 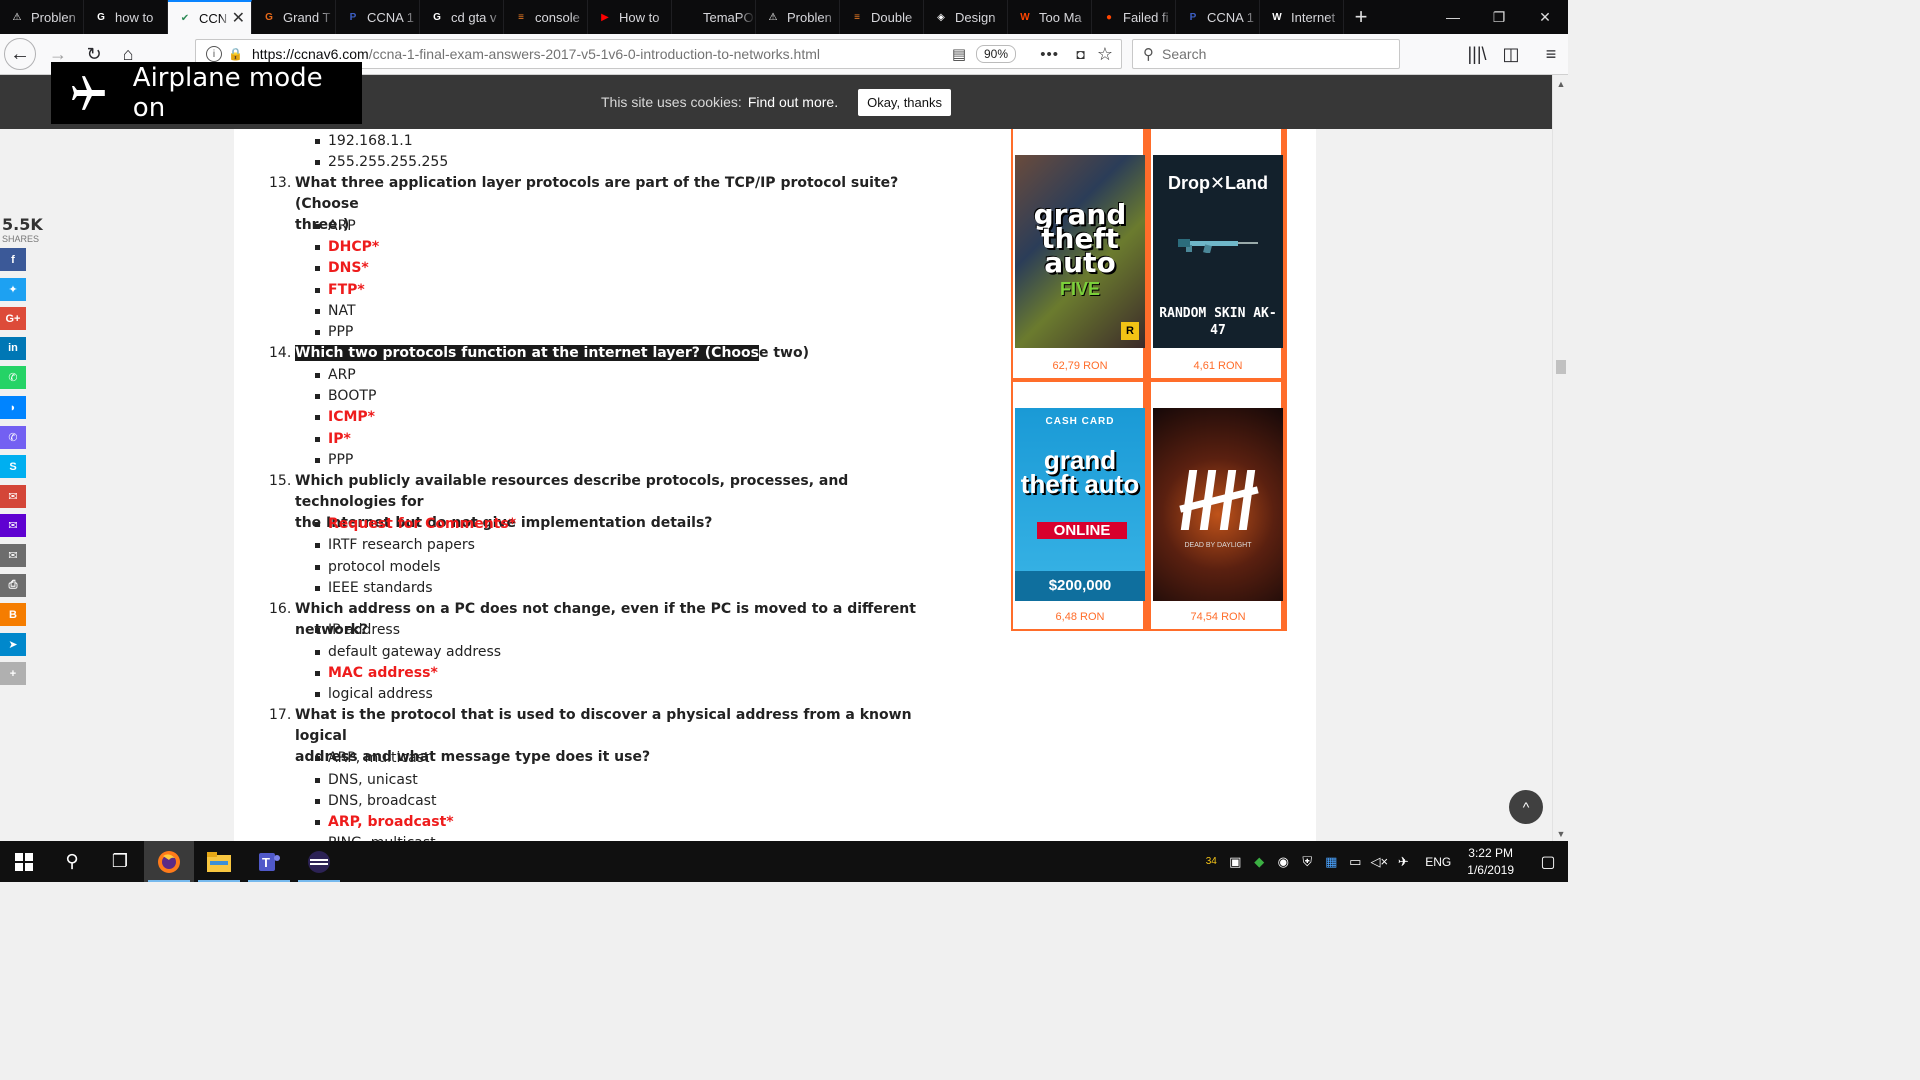 What do you see at coordinates (1453, 17) in the screenshot?
I see `minimize-button: —` at bounding box center [1453, 17].